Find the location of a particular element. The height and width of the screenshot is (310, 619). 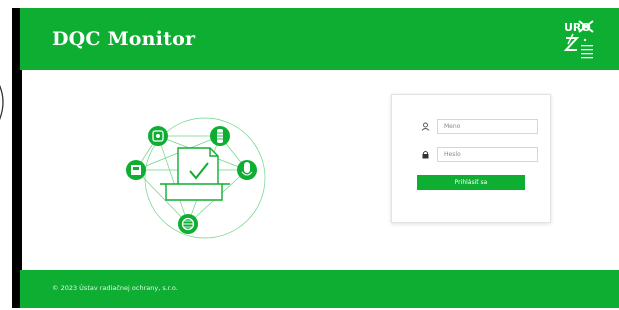

login-button: Prihlásiť sa is located at coordinates (471, 182).